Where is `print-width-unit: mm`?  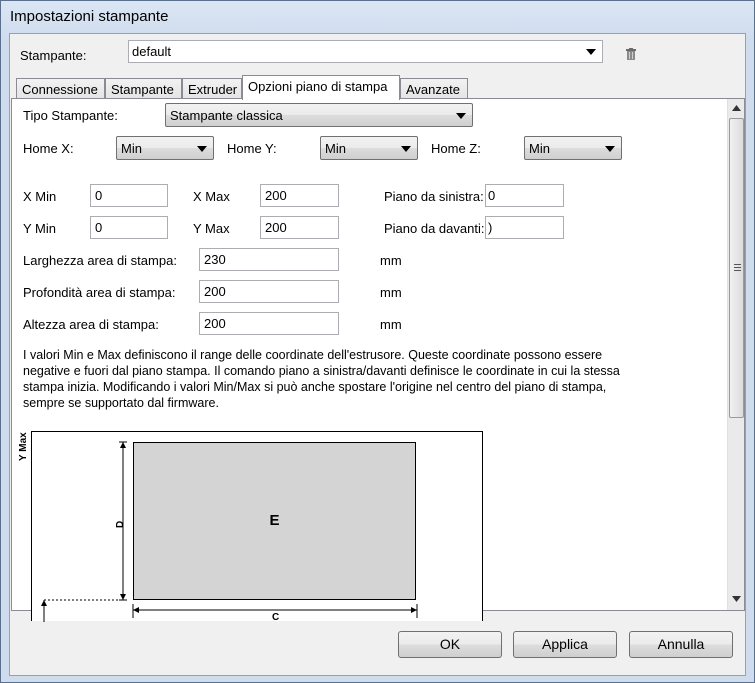
print-width-unit: mm is located at coordinates (391, 260).